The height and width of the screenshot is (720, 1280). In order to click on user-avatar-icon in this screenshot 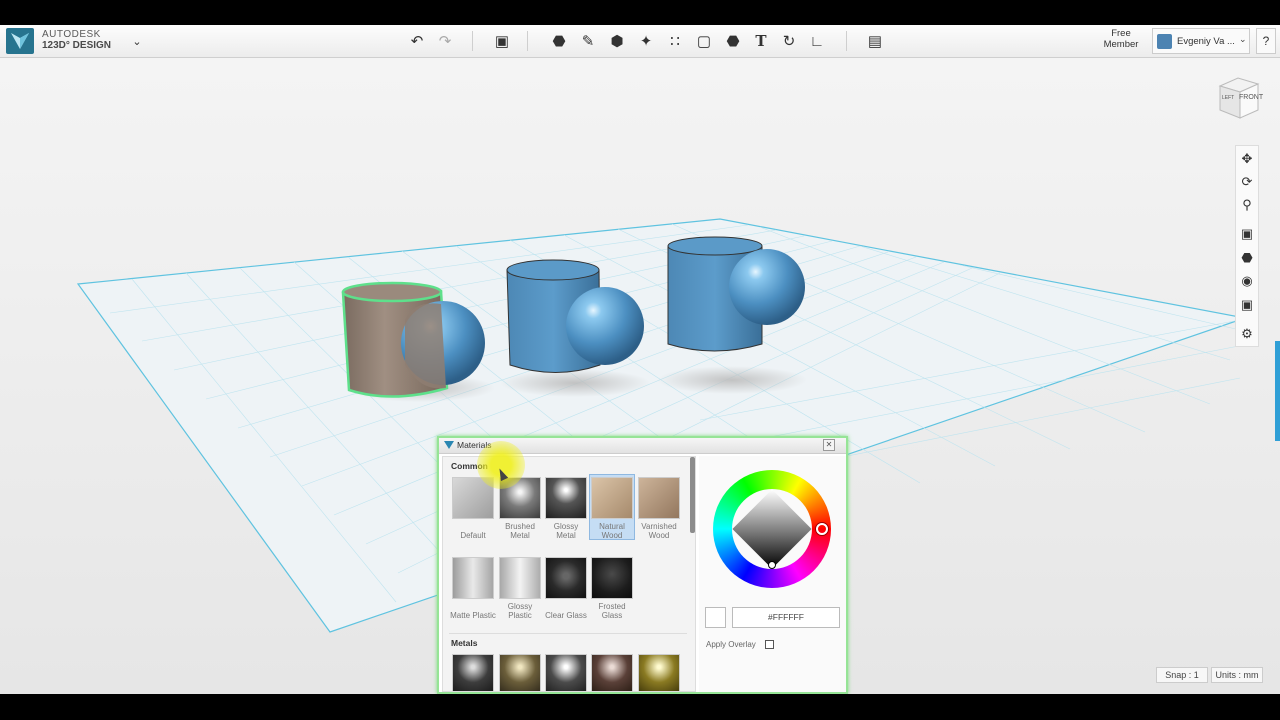, I will do `click(1164, 41)`.